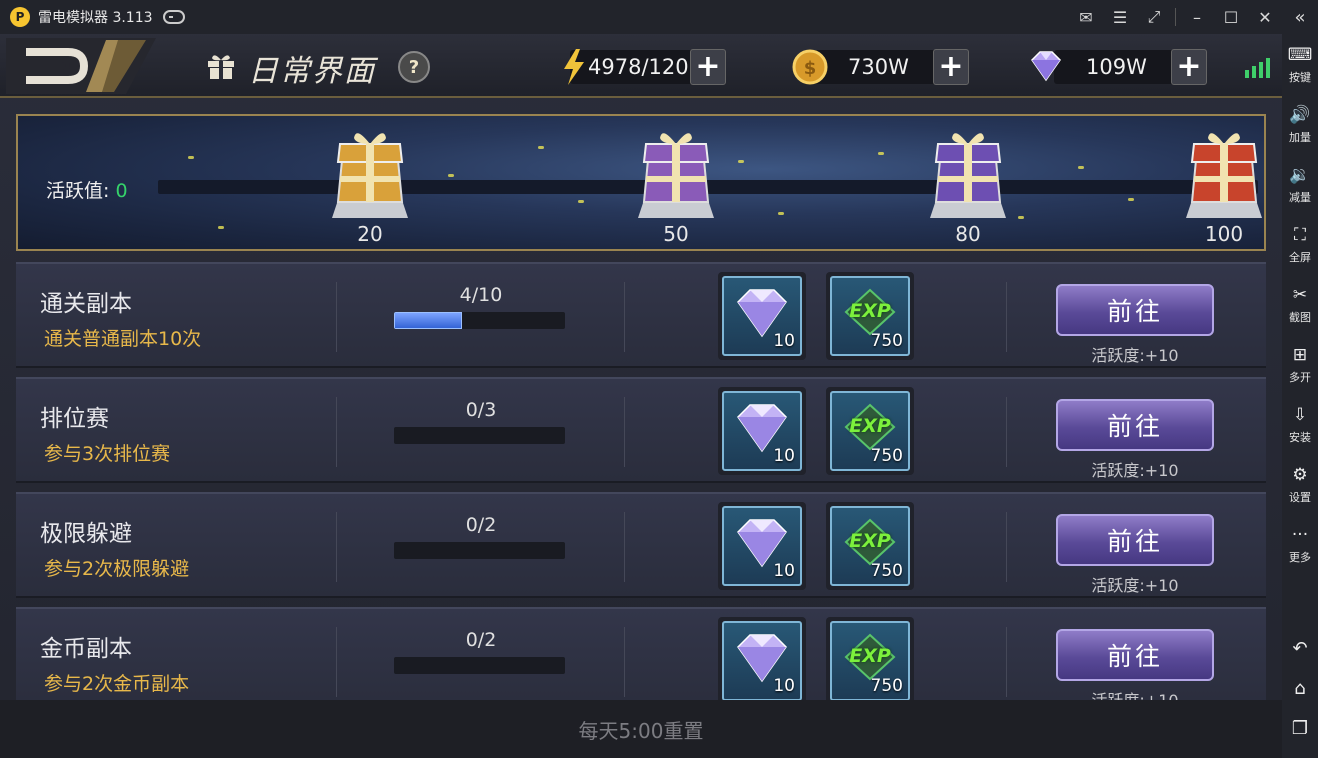 This screenshot has width=1318, height=758. What do you see at coordinates (1300, 557) in the screenshot?
I see `sidebar-item-label: 更多` at bounding box center [1300, 557].